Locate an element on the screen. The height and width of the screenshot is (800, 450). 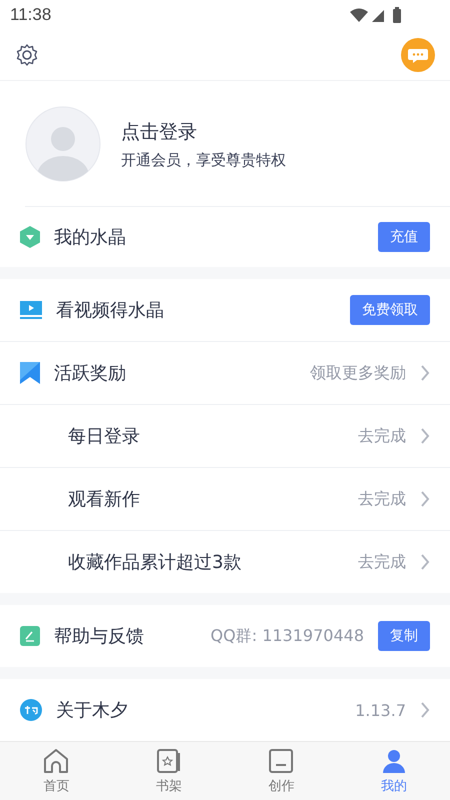
gem-icon is located at coordinates (30, 237).